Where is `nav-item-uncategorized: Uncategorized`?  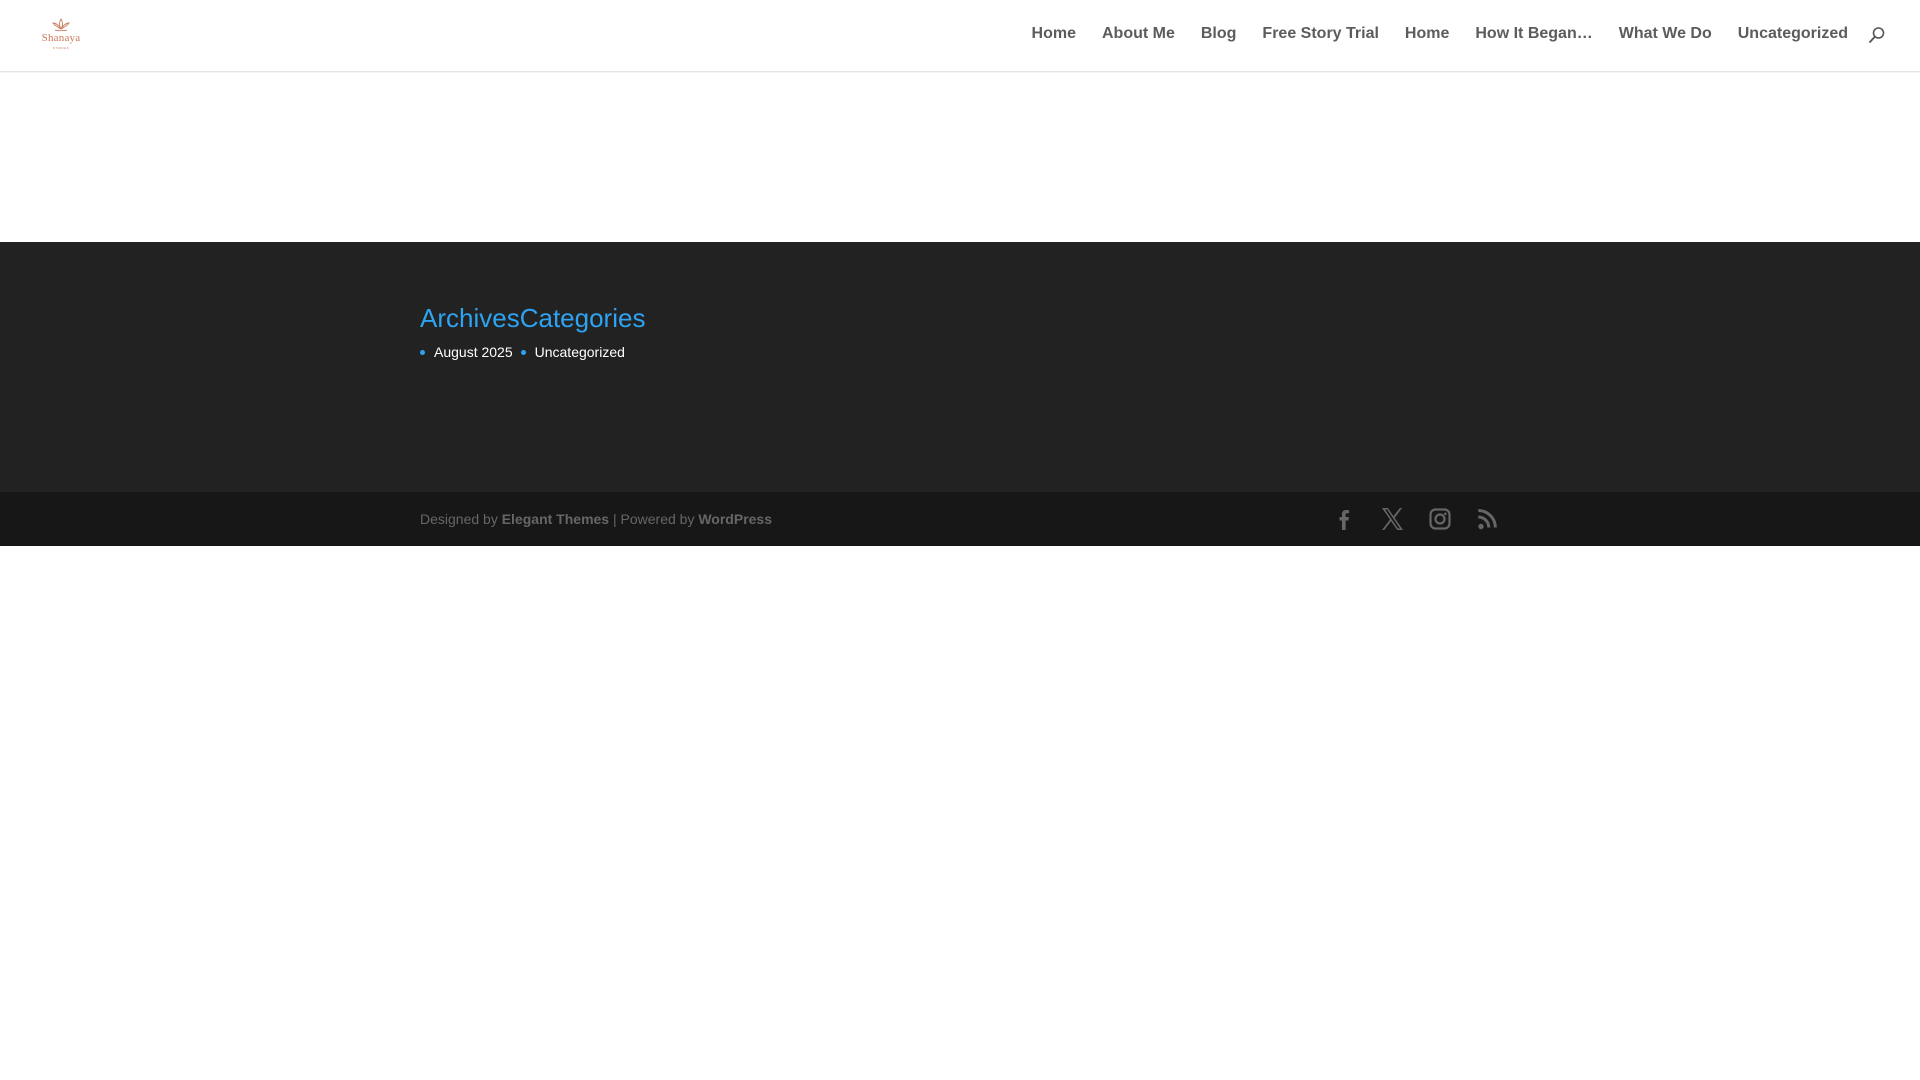
nav-item-uncategorized: Uncategorized is located at coordinates (1786, 34).